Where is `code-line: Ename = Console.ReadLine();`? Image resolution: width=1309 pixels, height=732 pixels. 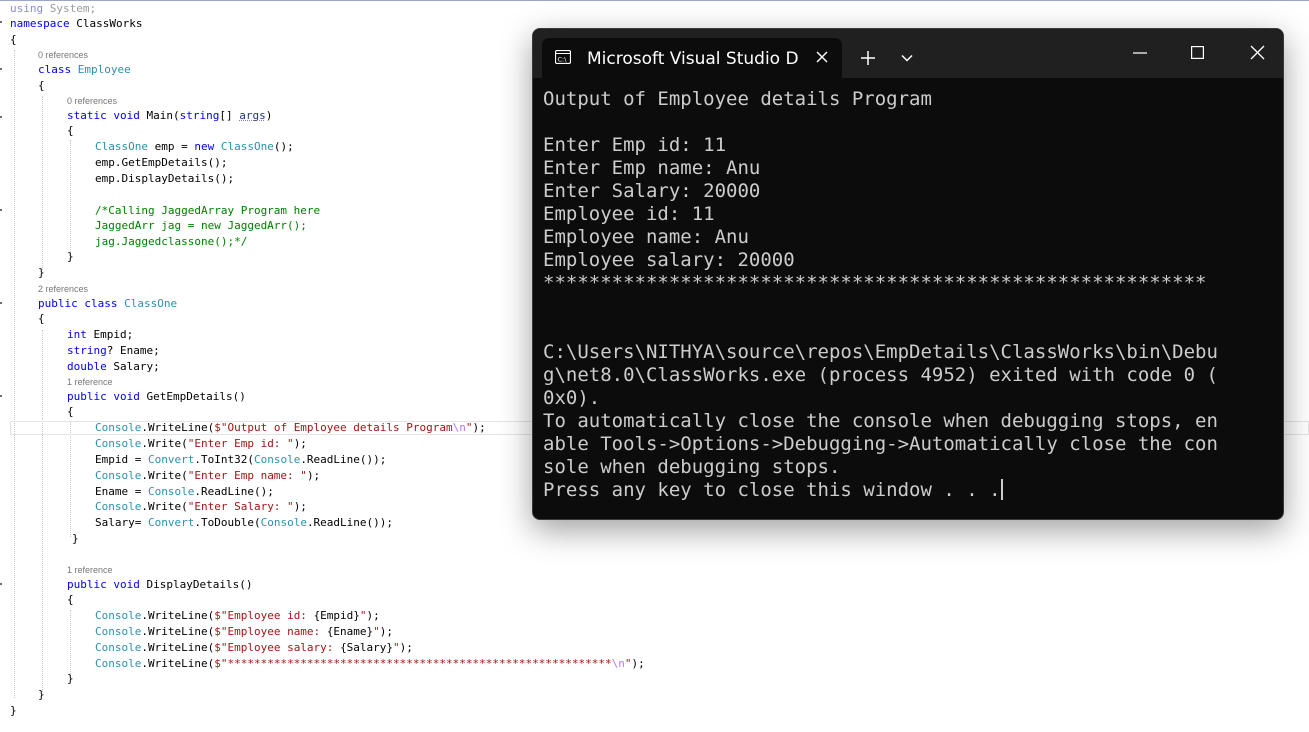 code-line: Ename = Console.ReadLine(); is located at coordinates (184, 492).